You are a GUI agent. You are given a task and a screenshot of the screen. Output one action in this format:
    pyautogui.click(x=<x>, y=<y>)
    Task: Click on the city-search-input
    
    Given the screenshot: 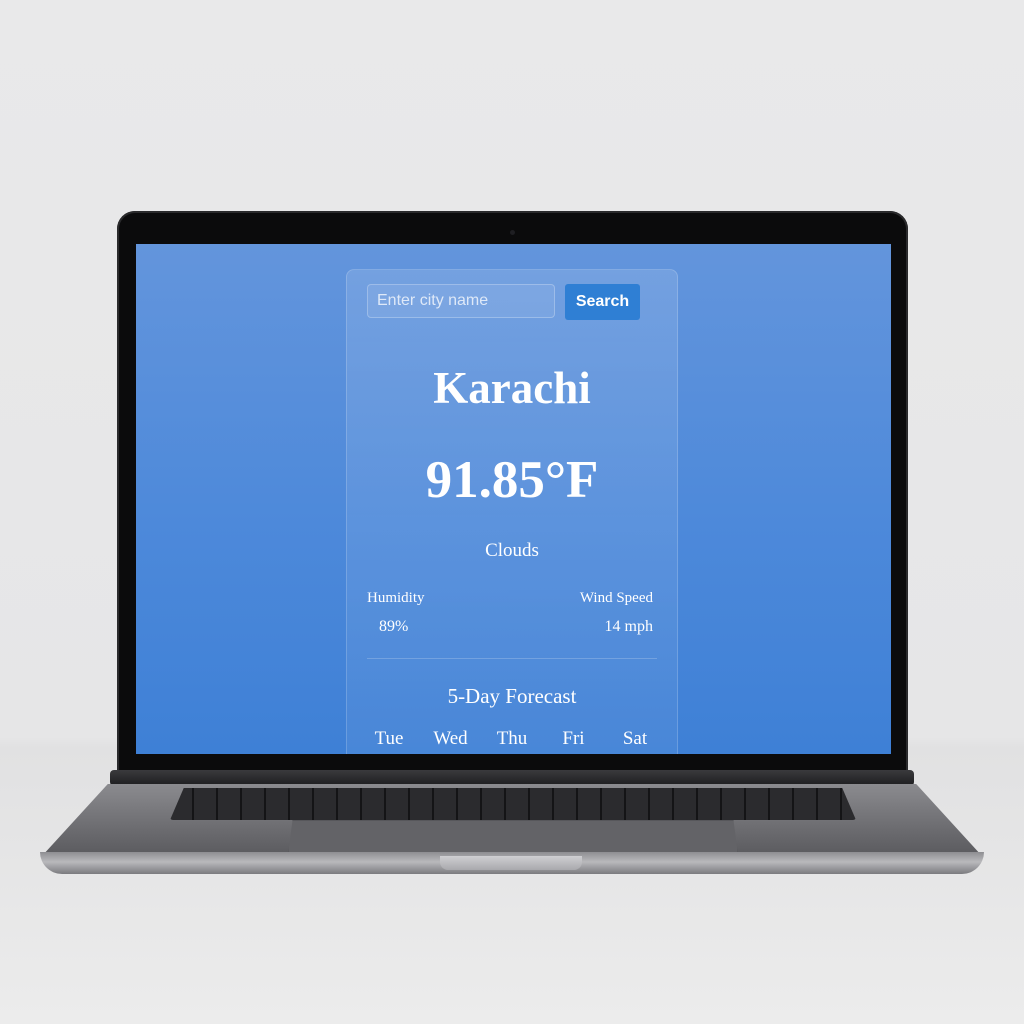 What is the action you would take?
    pyautogui.click(x=461, y=301)
    